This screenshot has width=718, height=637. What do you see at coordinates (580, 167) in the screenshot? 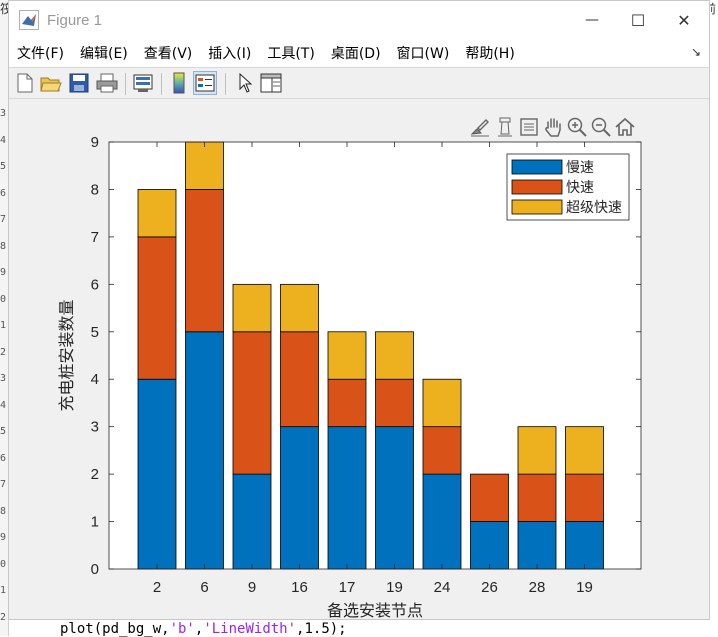
I see `legend-entry: 慢速` at bounding box center [580, 167].